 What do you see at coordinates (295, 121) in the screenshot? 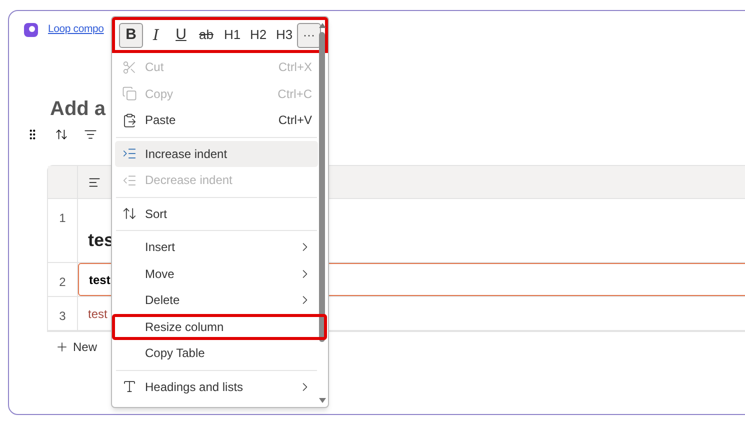
I see `shortcut-label: Ctrl+V` at bounding box center [295, 121].